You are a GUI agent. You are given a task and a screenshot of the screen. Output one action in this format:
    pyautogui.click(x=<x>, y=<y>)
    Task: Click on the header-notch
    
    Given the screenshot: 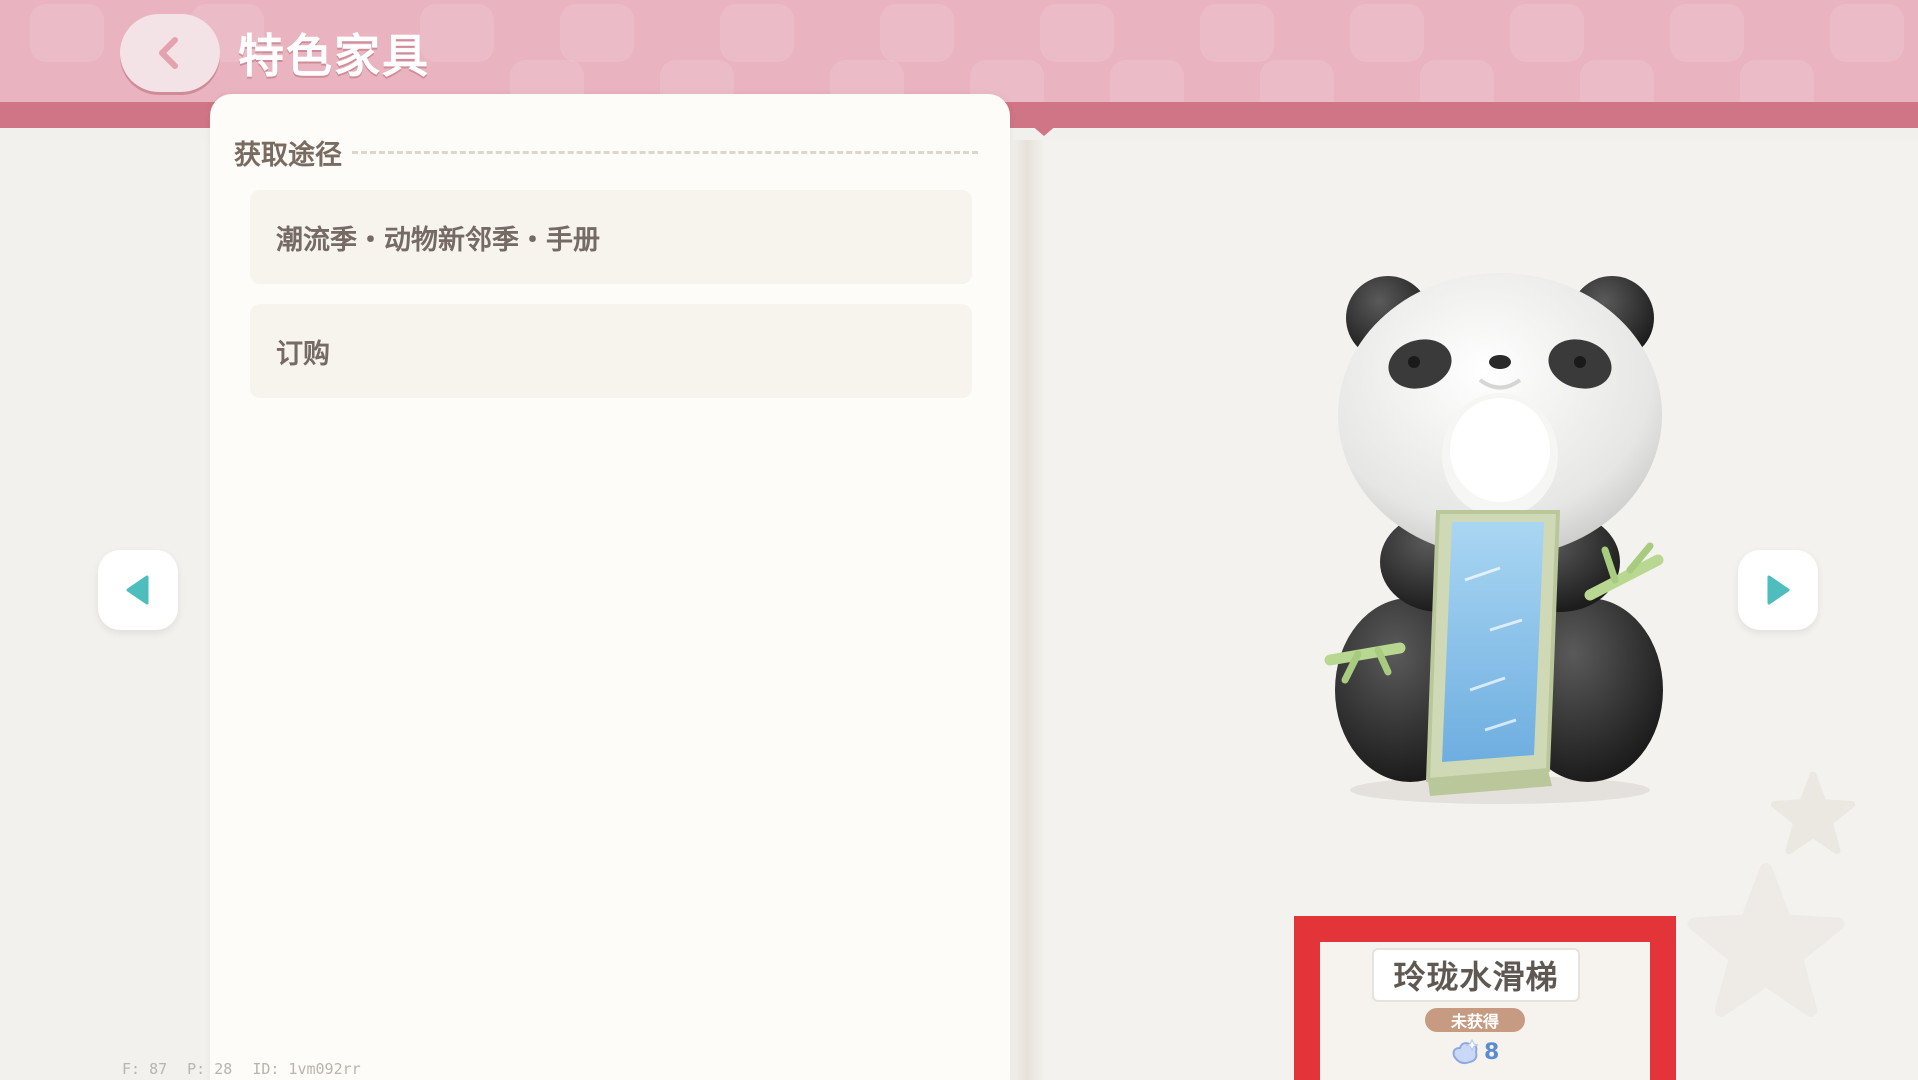 What is the action you would take?
    pyautogui.click(x=1044, y=130)
    